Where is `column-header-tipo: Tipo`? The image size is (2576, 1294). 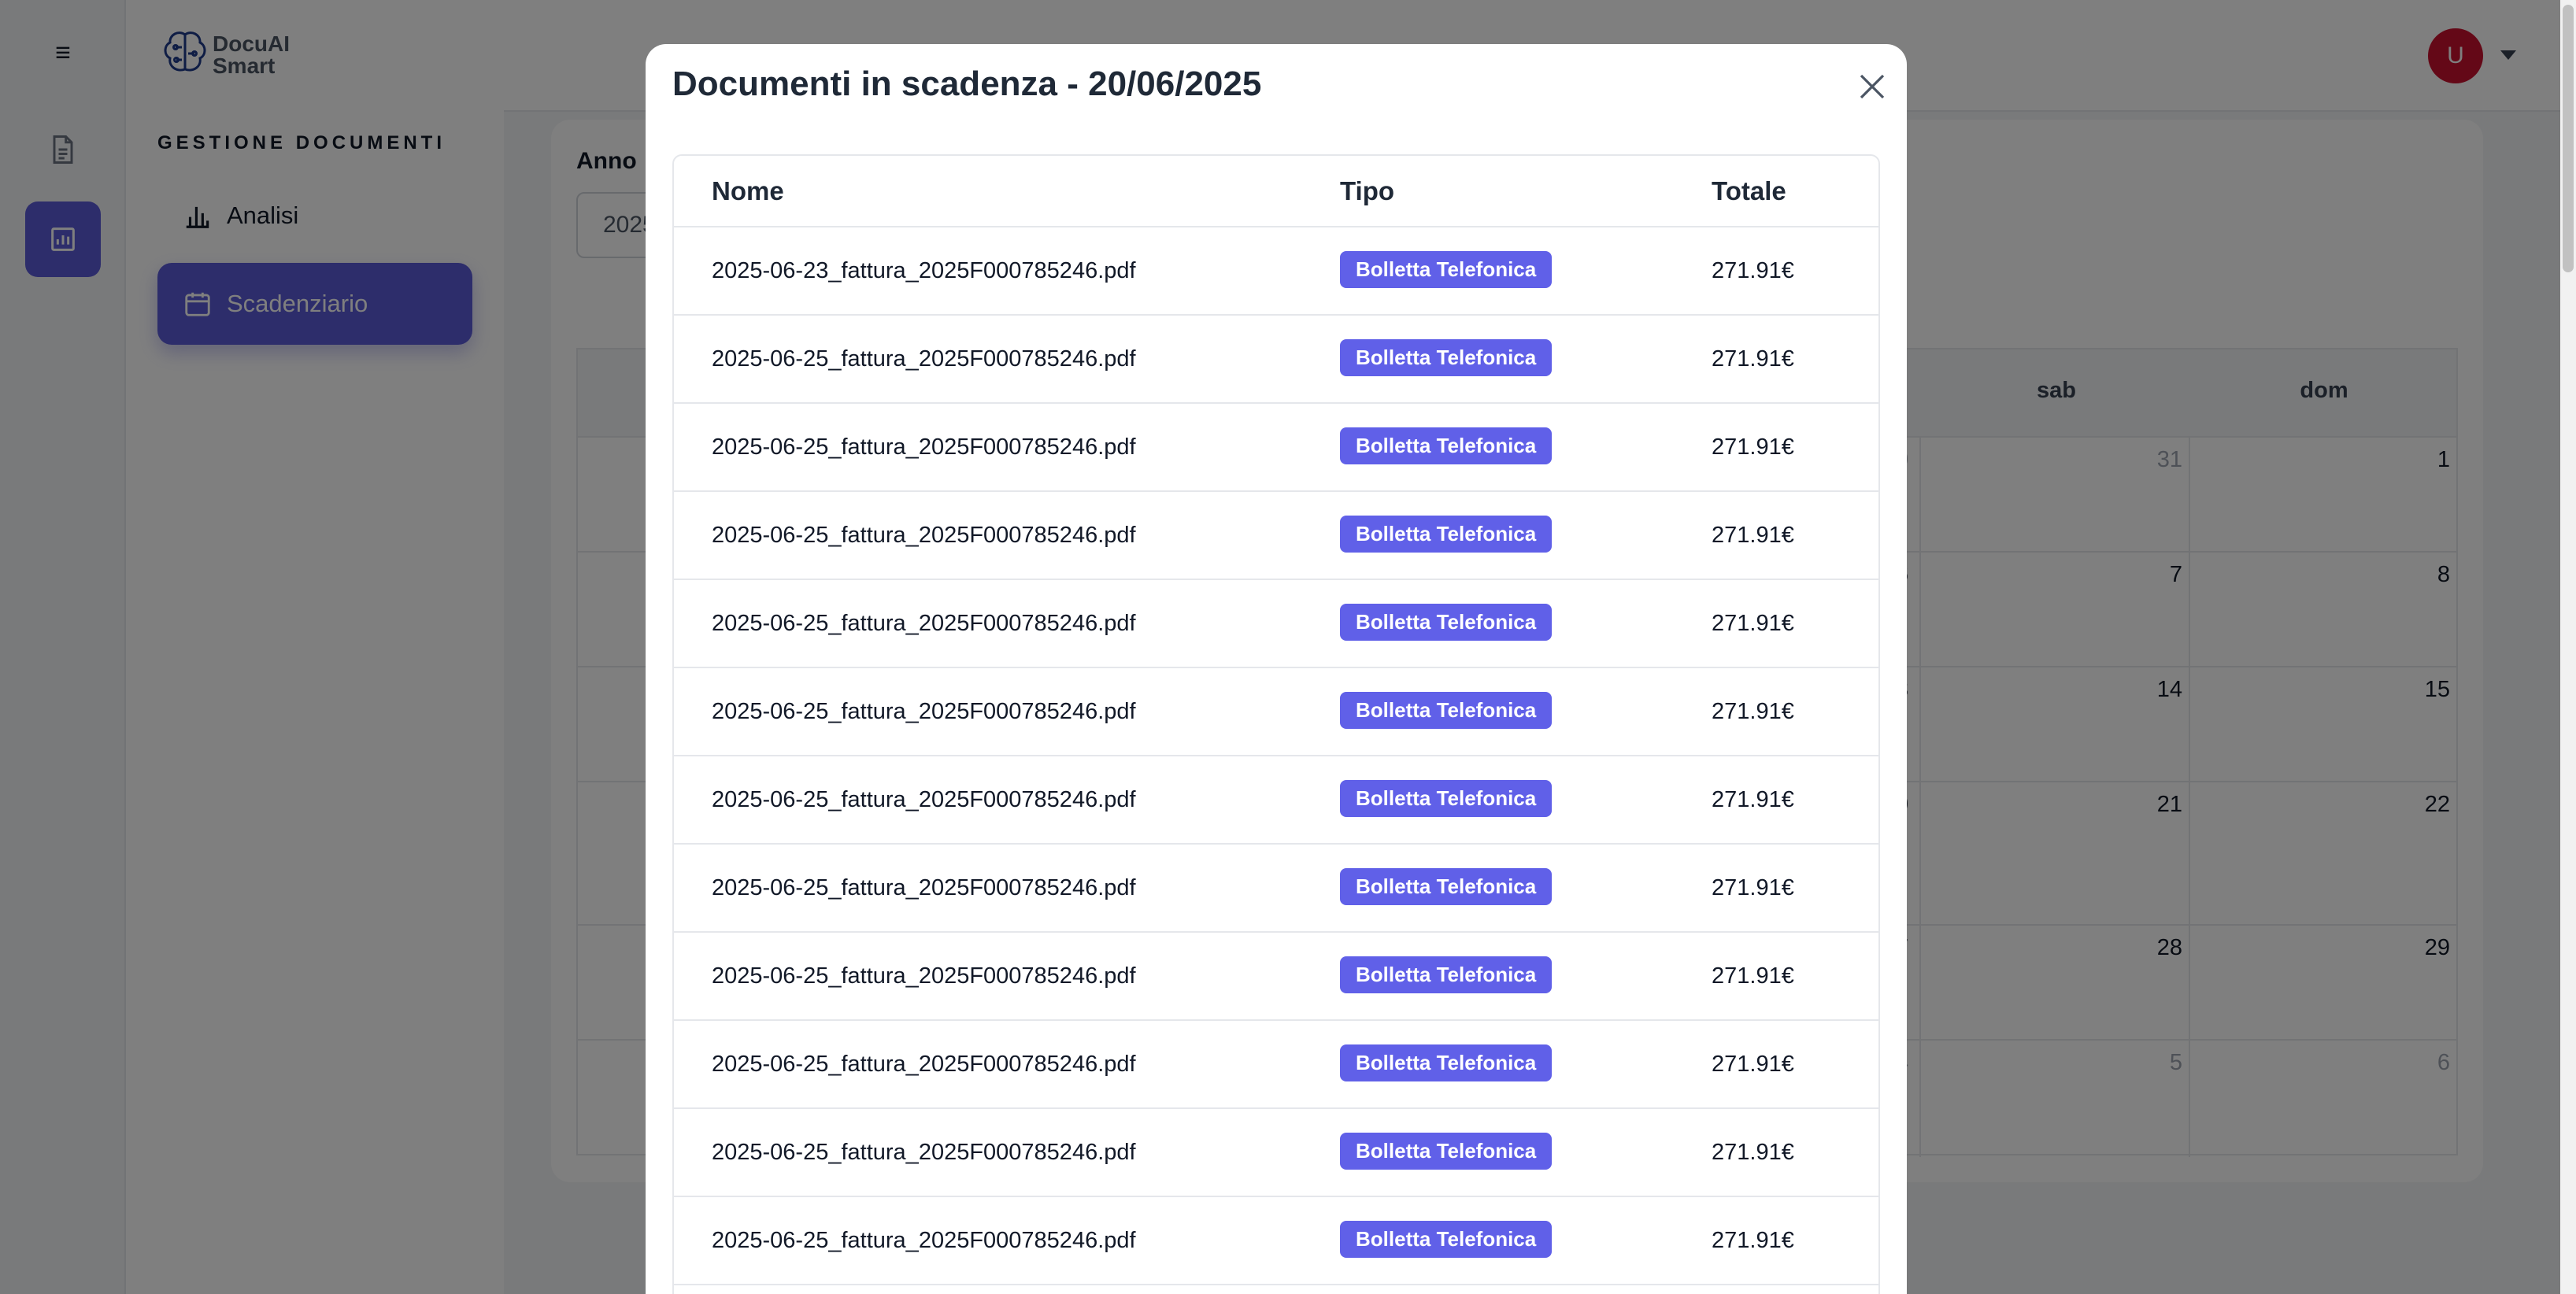 column-header-tipo: Tipo is located at coordinates (1488, 191).